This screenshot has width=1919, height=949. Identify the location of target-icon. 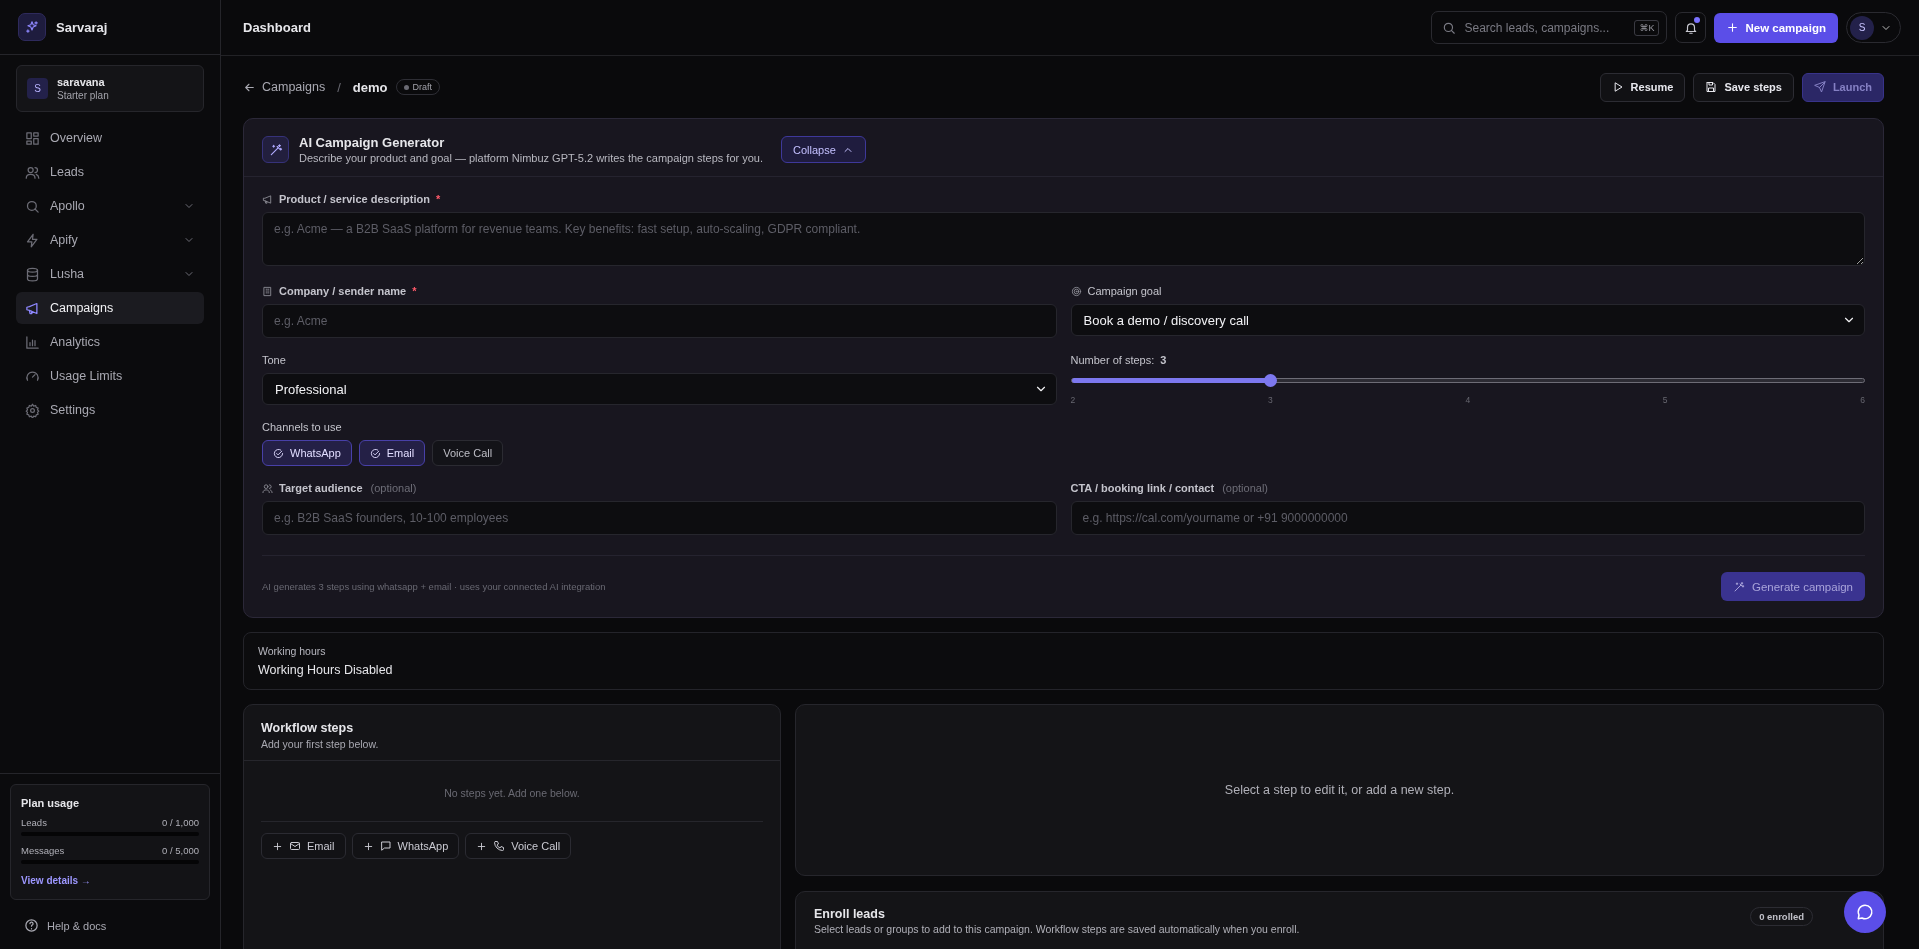
(1076, 291).